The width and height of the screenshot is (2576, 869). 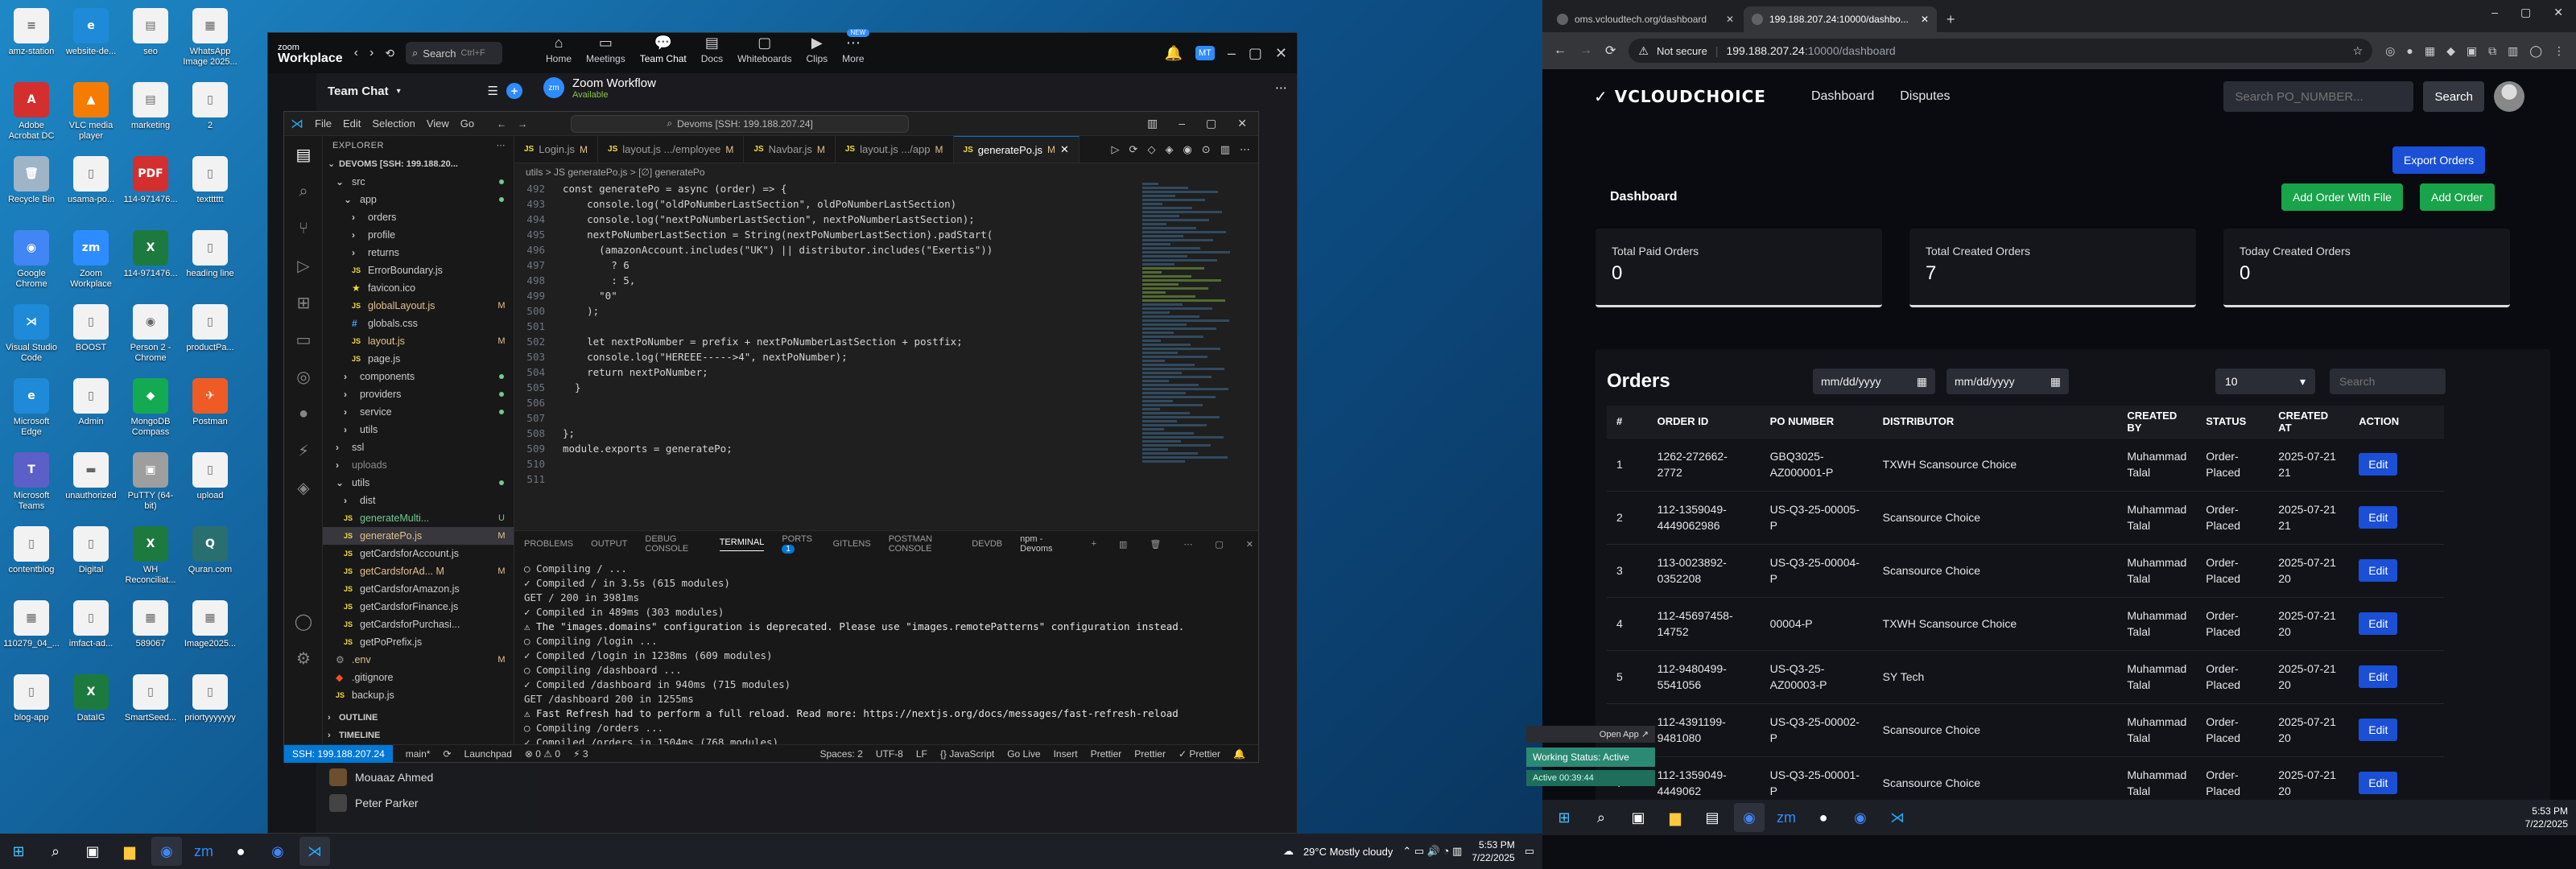 What do you see at coordinates (1152, 123) in the screenshot?
I see `layout-icon: ▥` at bounding box center [1152, 123].